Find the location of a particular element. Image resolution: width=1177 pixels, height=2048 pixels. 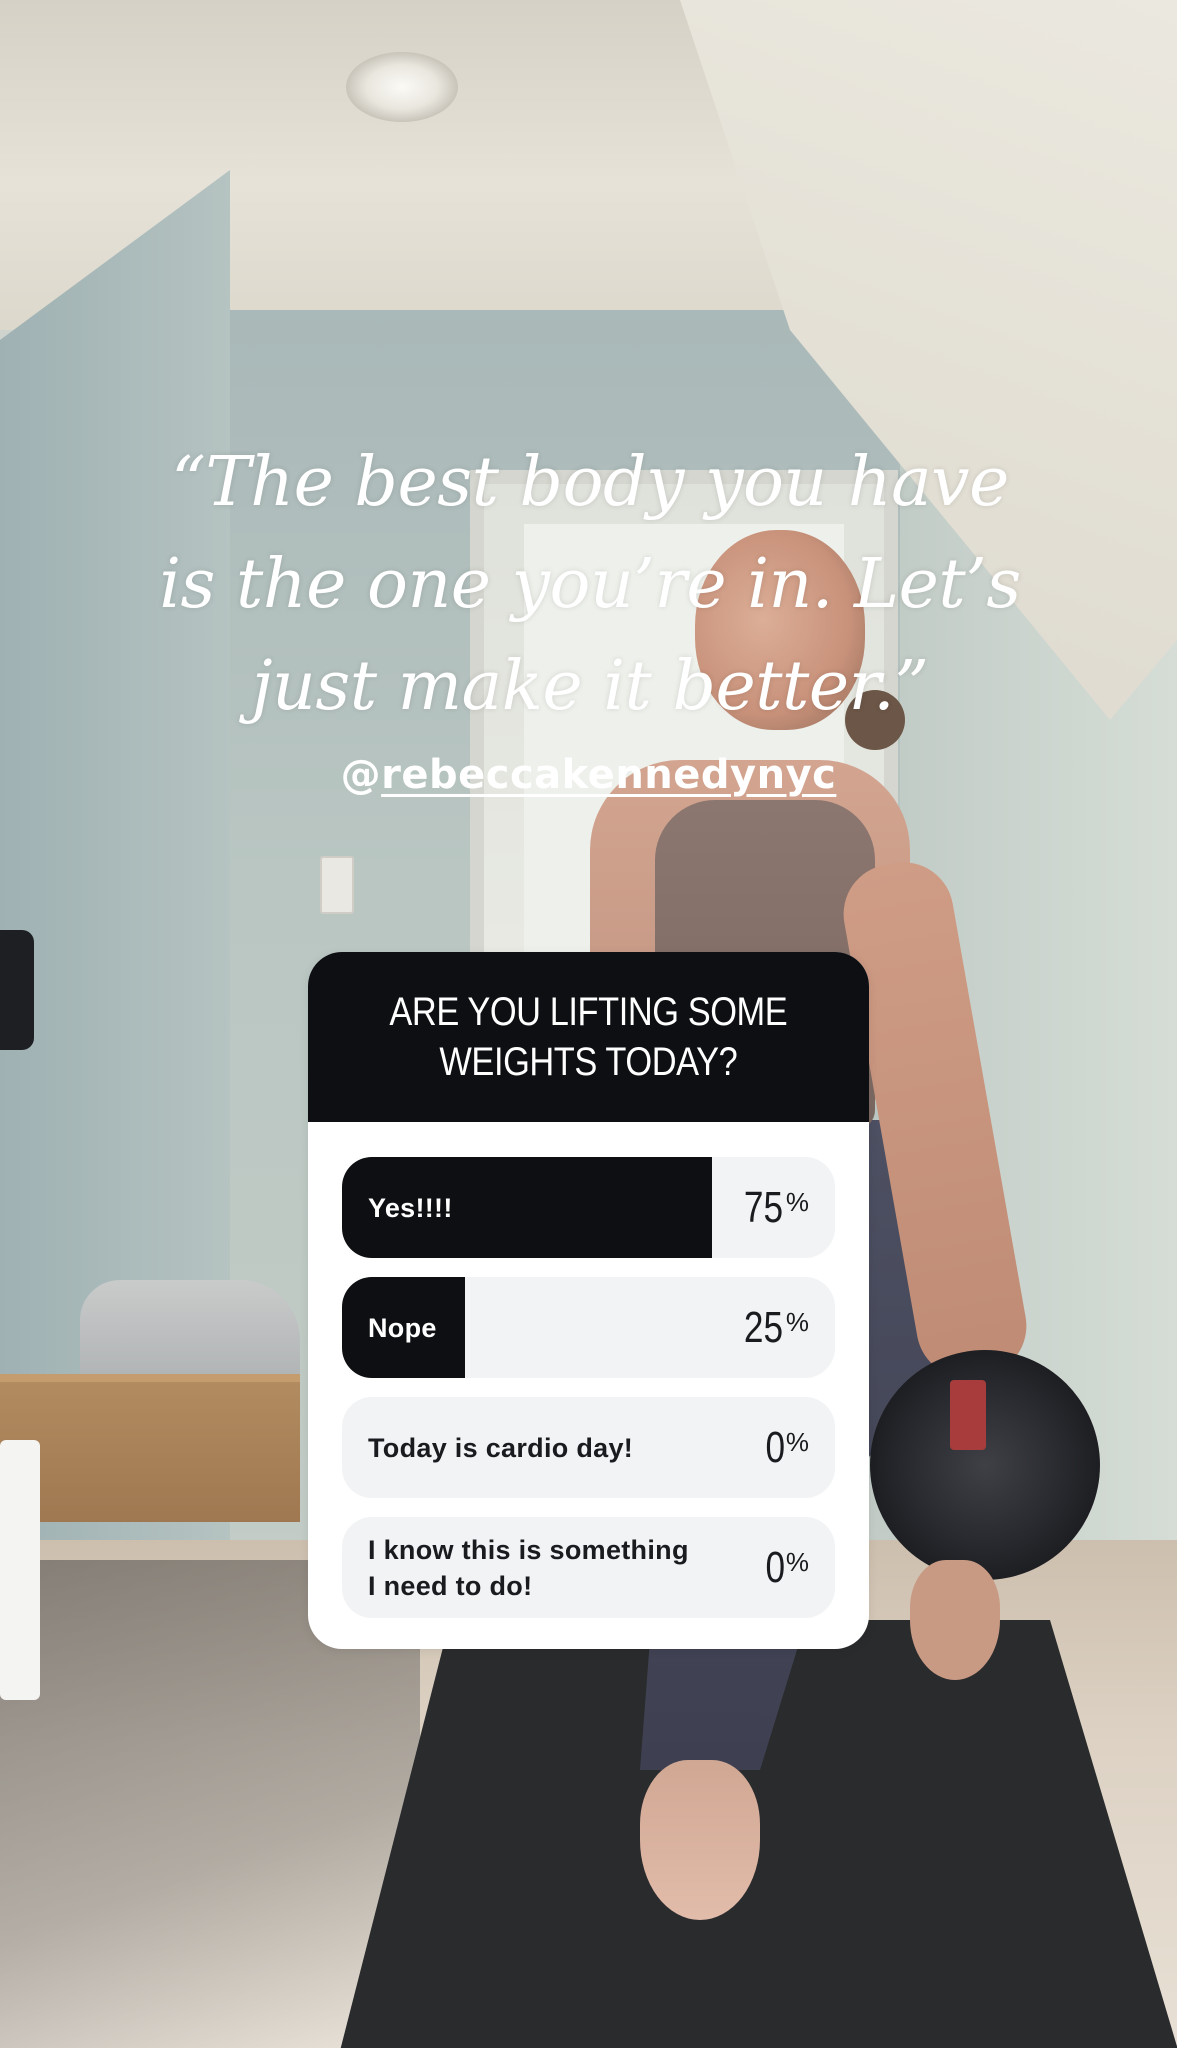

poll-option-label: Today is cardio day! is located at coordinates (501, 1447).